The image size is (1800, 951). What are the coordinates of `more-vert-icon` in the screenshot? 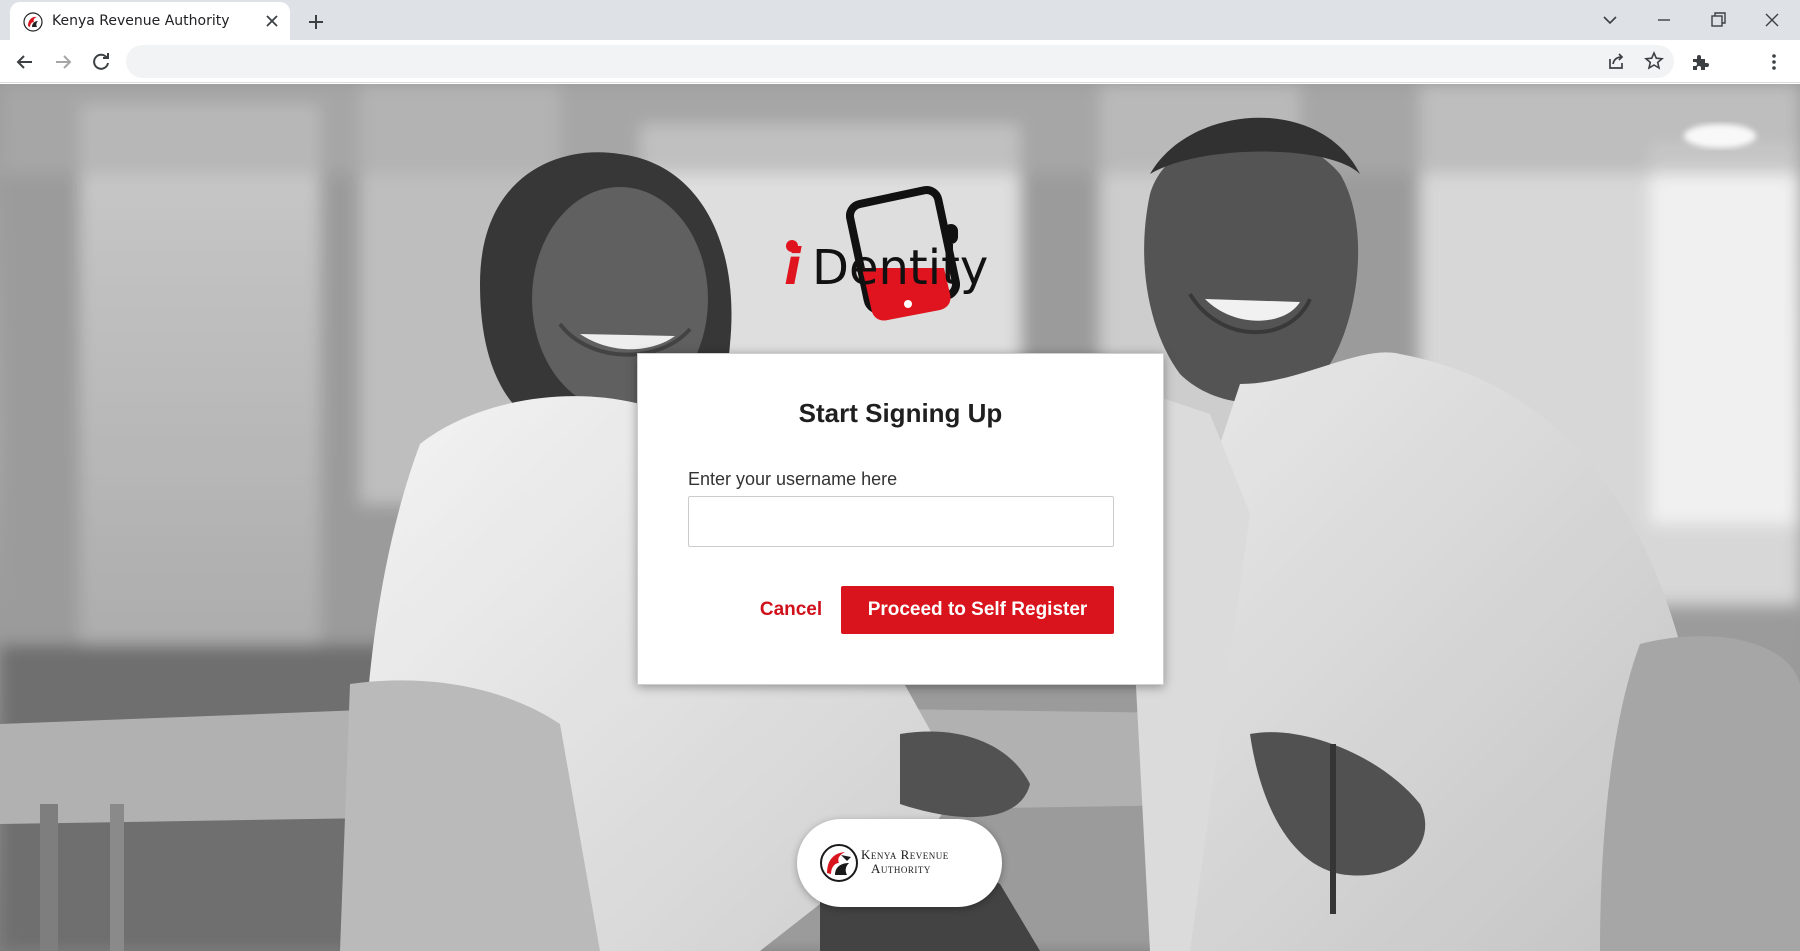 It's located at (1774, 62).